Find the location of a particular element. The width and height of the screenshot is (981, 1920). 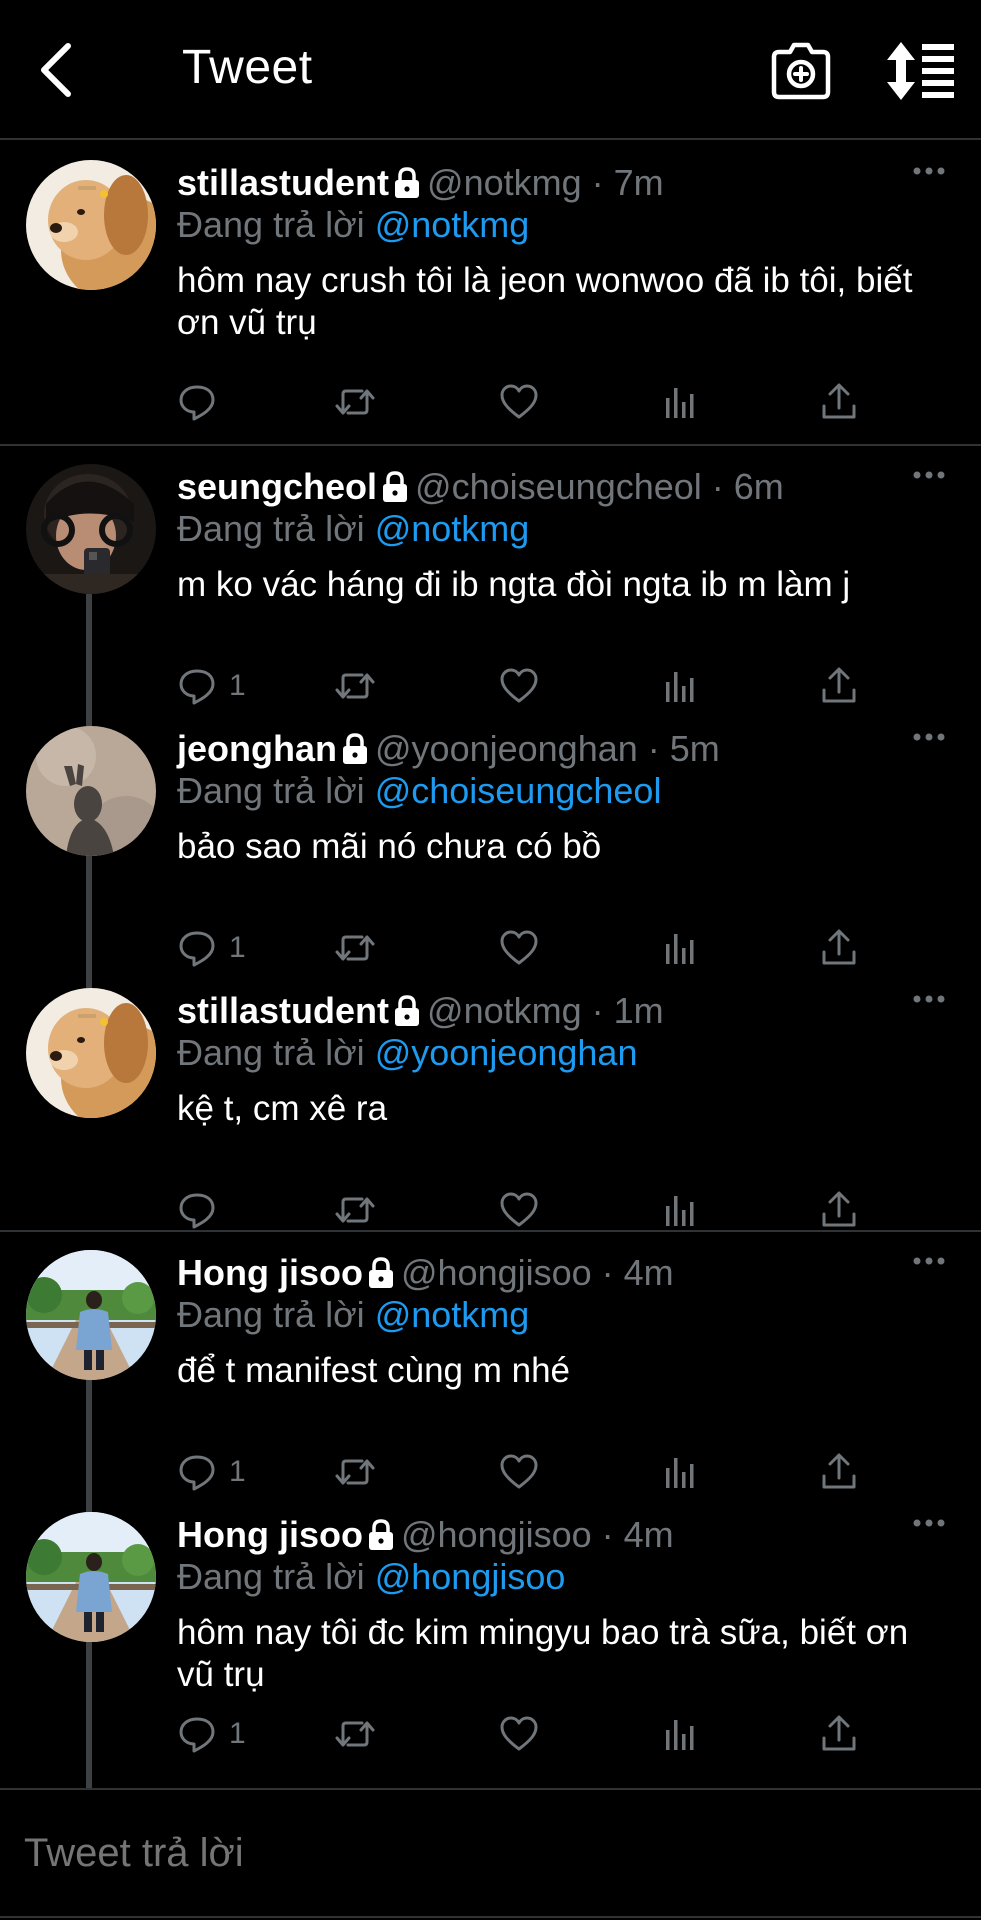

reply-count: 1 is located at coordinates (237, 1471).